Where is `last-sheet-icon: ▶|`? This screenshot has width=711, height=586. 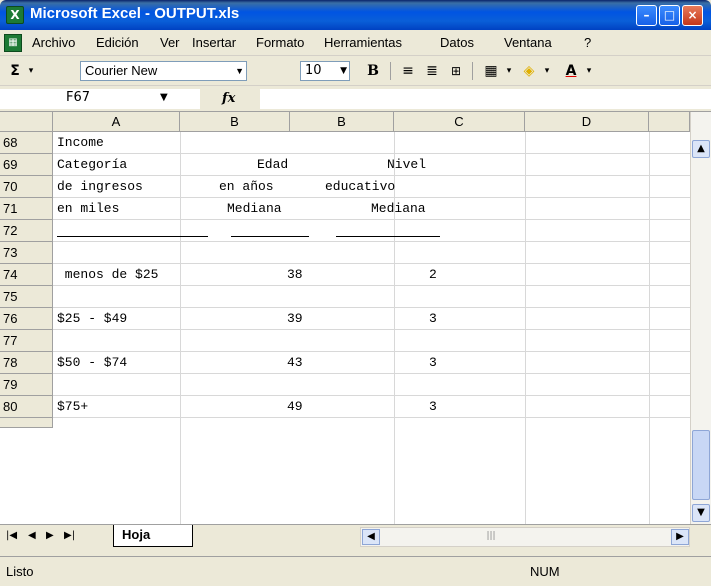 last-sheet-icon: ▶| is located at coordinates (69, 535).